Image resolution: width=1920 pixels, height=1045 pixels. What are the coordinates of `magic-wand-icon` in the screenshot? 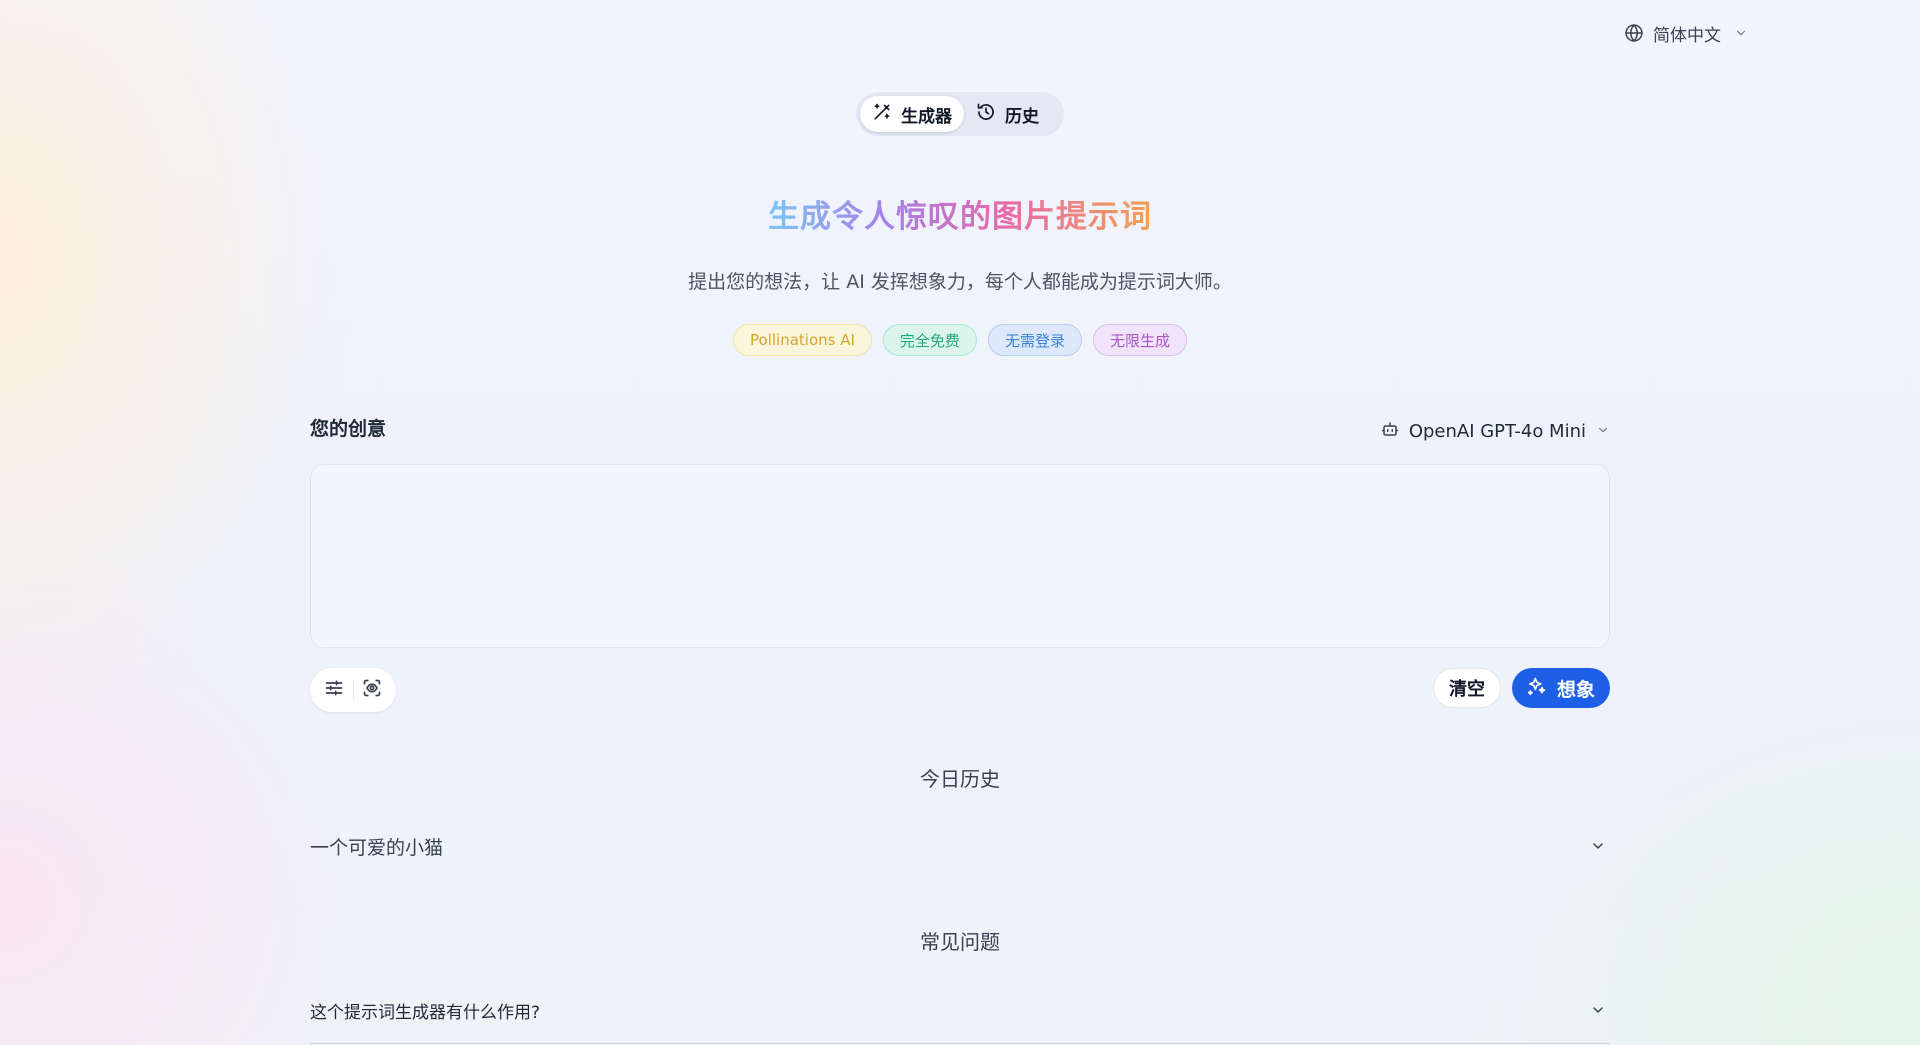 It's located at (882, 114).